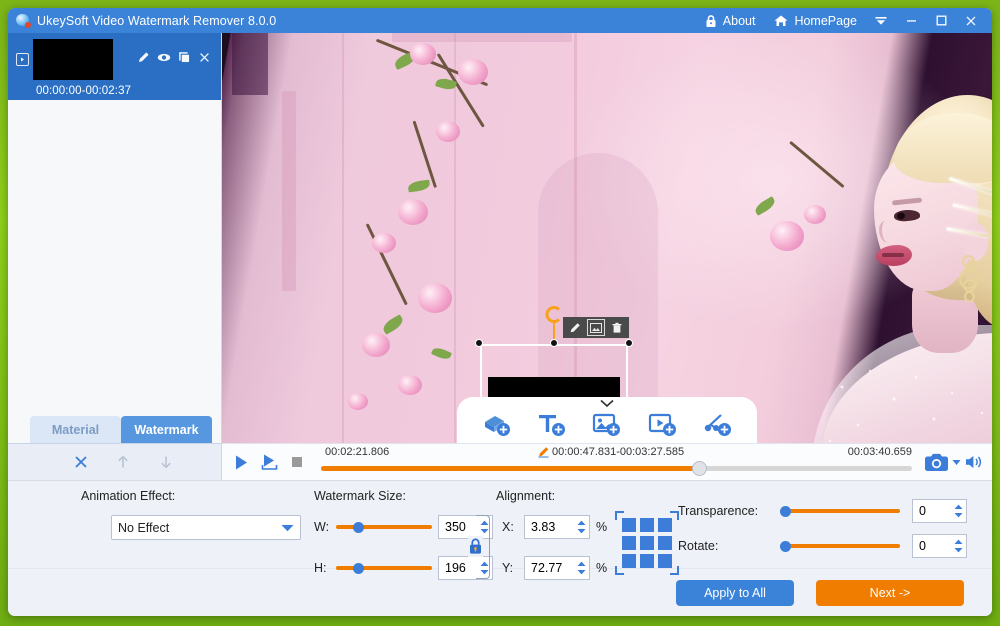  I want to click on watermark-list-actions, so click(114, 461).